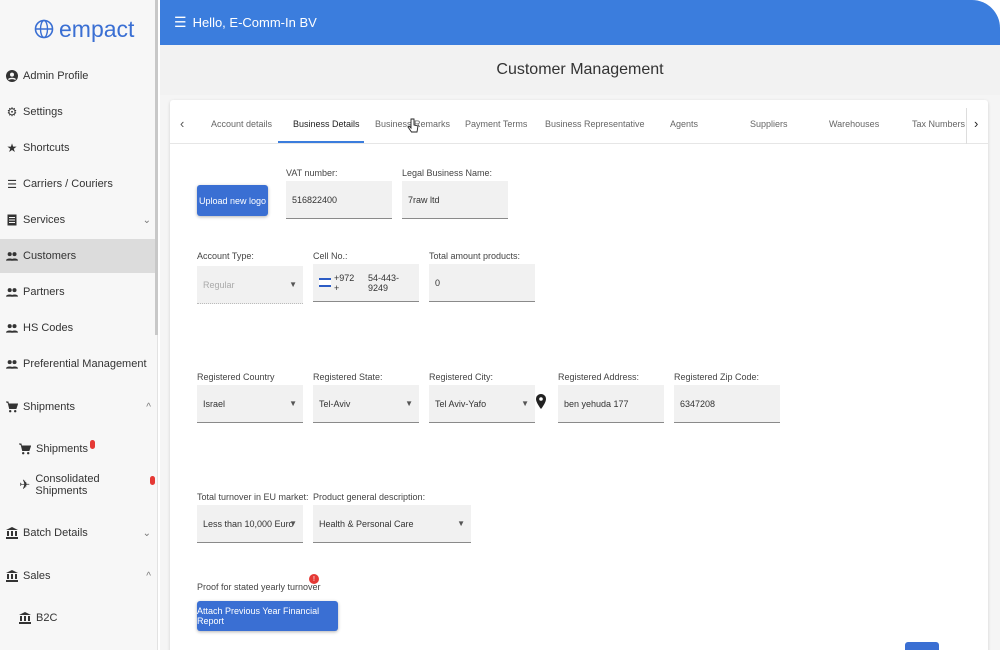  Describe the element at coordinates (12, 148) in the screenshot. I see `star-icon: ★` at that location.